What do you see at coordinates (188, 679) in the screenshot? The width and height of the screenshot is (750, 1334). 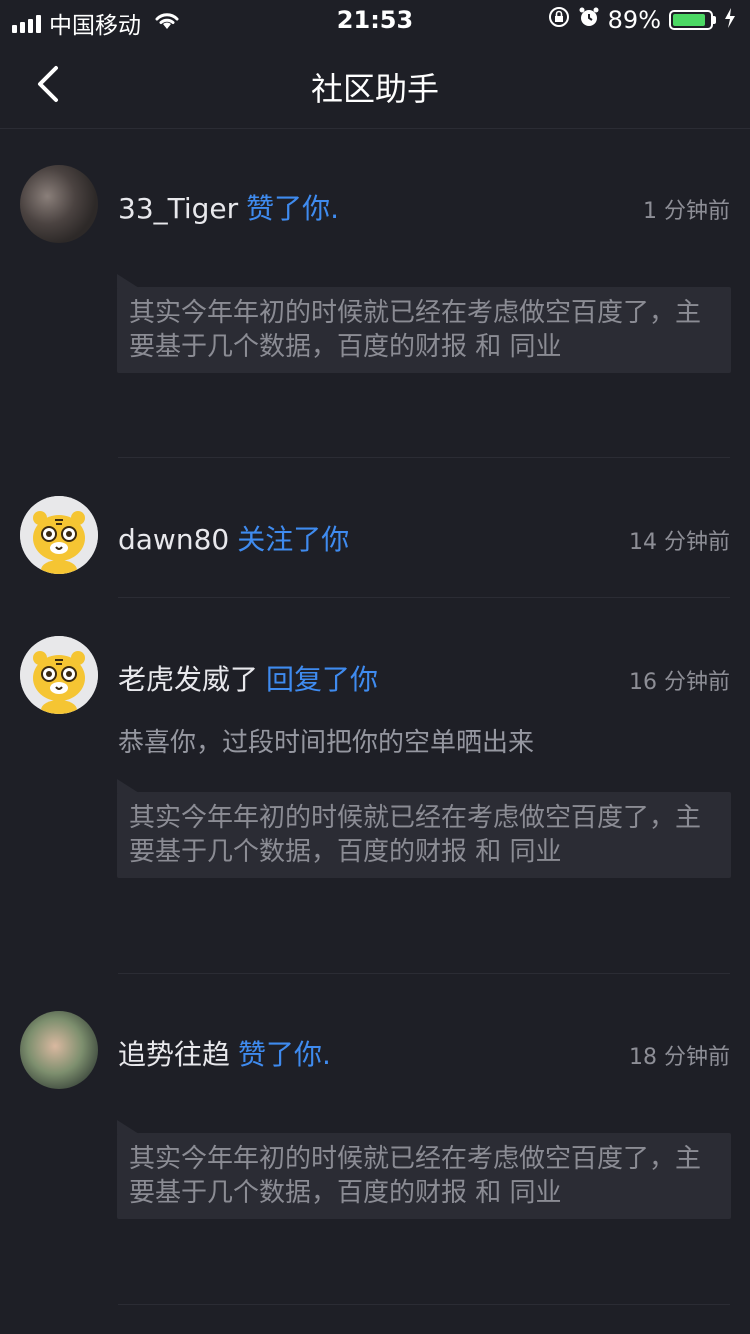 I see `user-name: 老虎发威了` at bounding box center [188, 679].